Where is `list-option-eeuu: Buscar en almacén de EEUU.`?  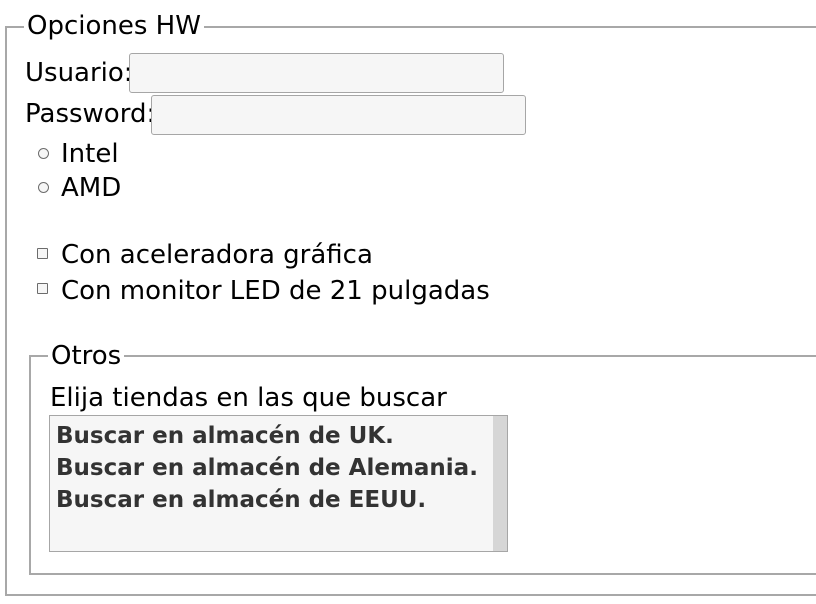
list-option-eeuu: Buscar en almacén de EEUU. is located at coordinates (241, 500).